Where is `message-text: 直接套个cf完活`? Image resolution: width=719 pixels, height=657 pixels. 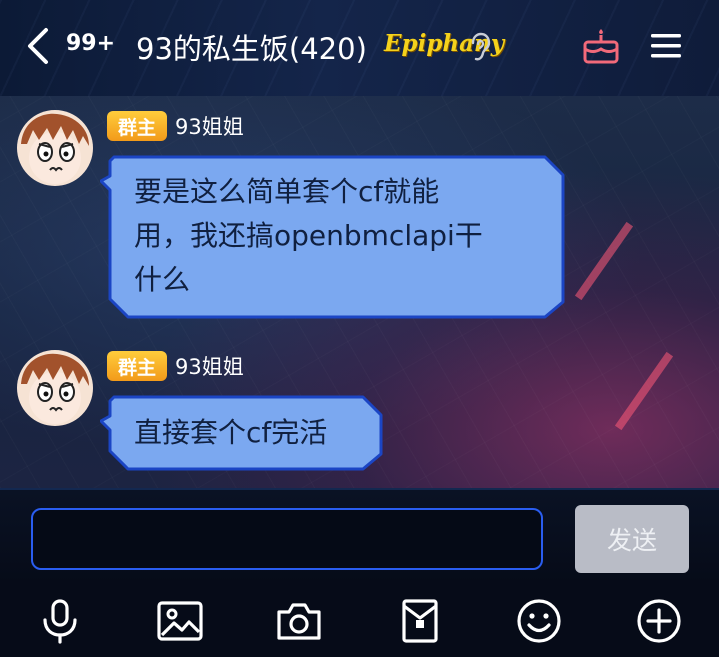
message-text: 直接套个cf完活 is located at coordinates (231, 432).